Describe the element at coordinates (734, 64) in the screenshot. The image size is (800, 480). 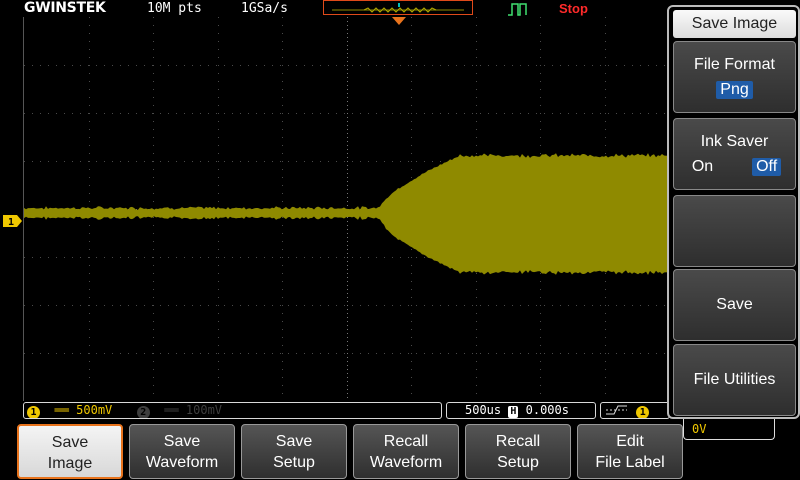
I see `file-format-label: File Format` at that location.